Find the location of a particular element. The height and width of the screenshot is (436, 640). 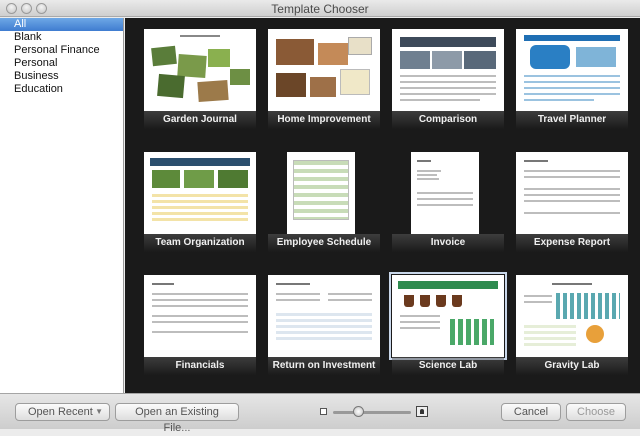

large-thumbnail-icon is located at coordinates (422, 411).